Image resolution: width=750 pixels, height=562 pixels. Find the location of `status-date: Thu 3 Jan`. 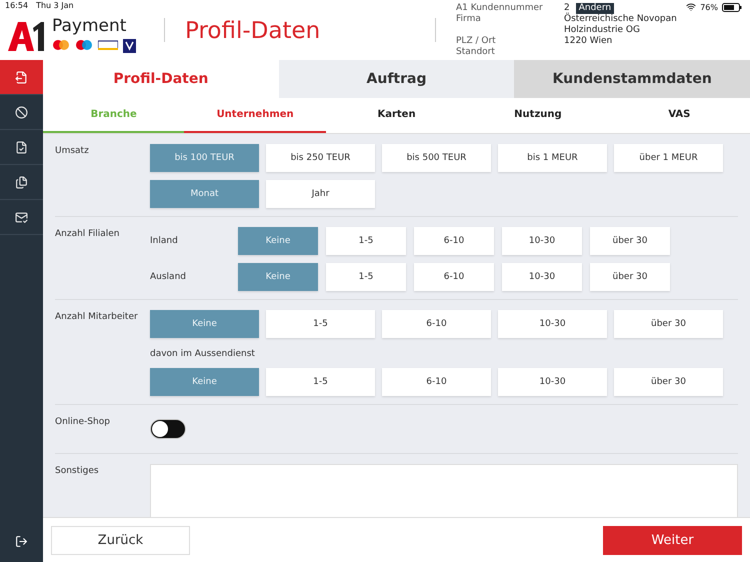

status-date: Thu 3 Jan is located at coordinates (55, 5).